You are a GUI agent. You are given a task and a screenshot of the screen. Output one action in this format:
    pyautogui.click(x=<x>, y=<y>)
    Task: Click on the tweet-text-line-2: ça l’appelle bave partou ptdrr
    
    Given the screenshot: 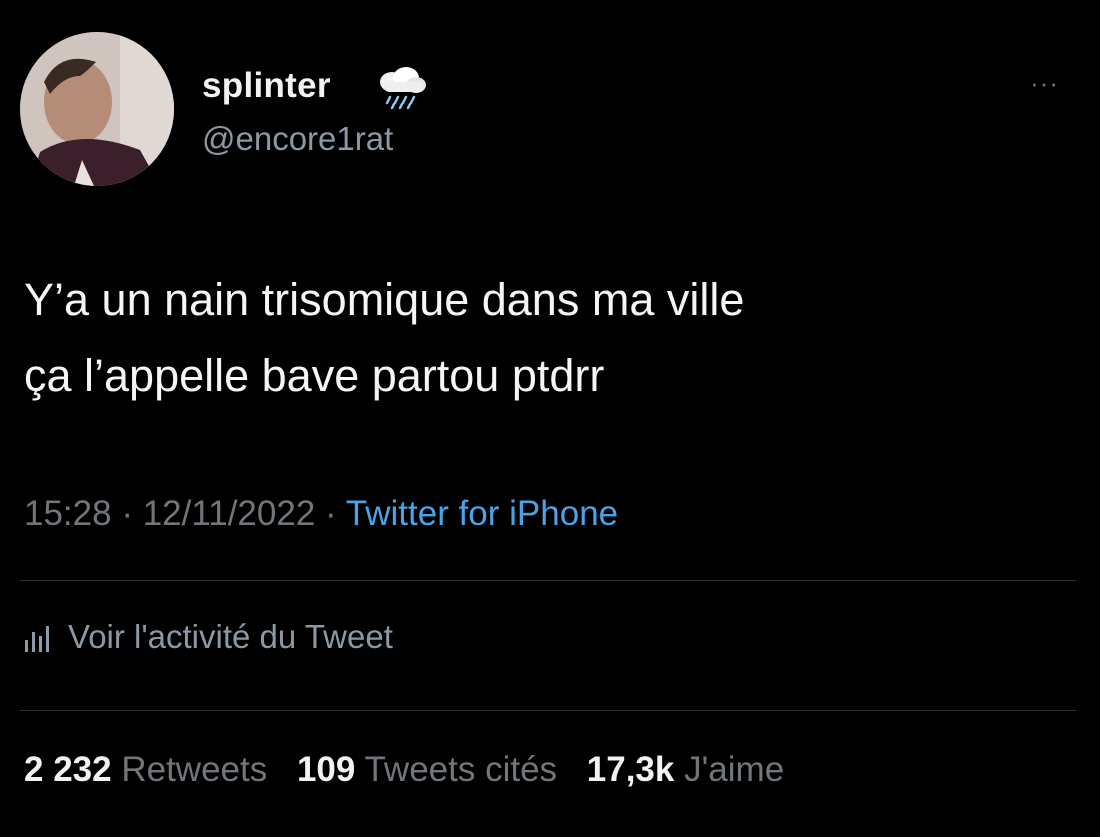 What is the action you would take?
    pyautogui.click(x=314, y=375)
    